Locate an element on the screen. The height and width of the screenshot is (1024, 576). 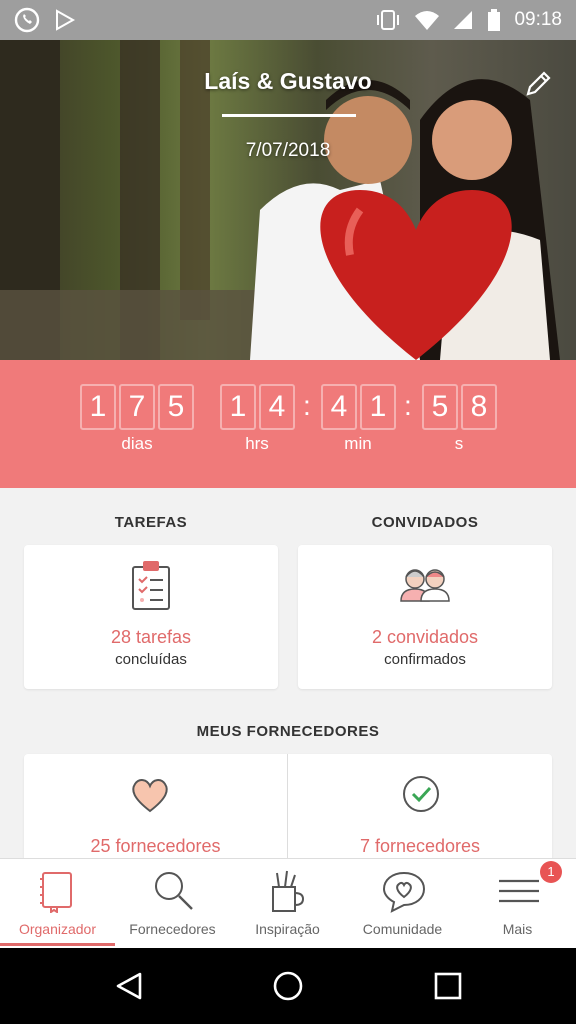
suppliers-section-title: MEUS FORNECEDORES is located at coordinates (288, 731).